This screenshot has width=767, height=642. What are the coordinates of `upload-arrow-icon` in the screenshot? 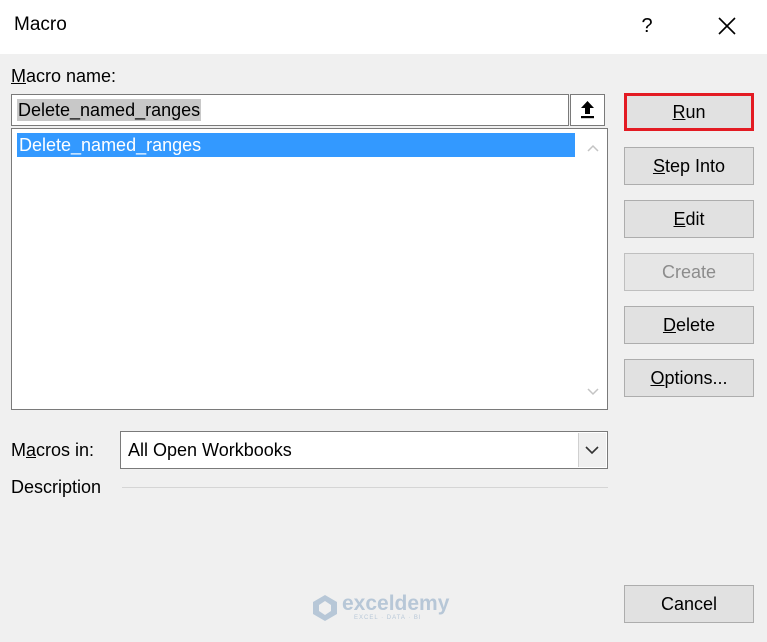 It's located at (587, 110).